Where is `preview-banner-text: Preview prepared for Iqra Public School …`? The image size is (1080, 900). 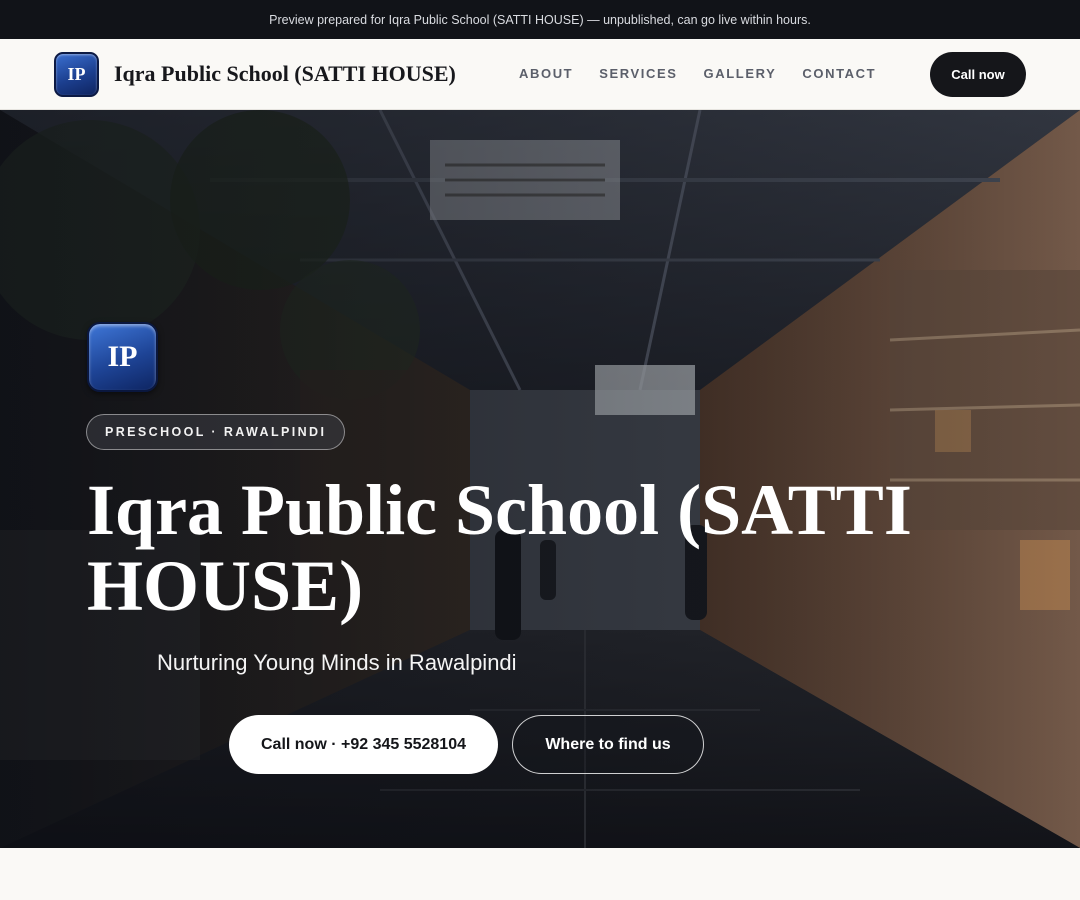
preview-banner-text: Preview prepared for Iqra Public School … is located at coordinates (540, 19).